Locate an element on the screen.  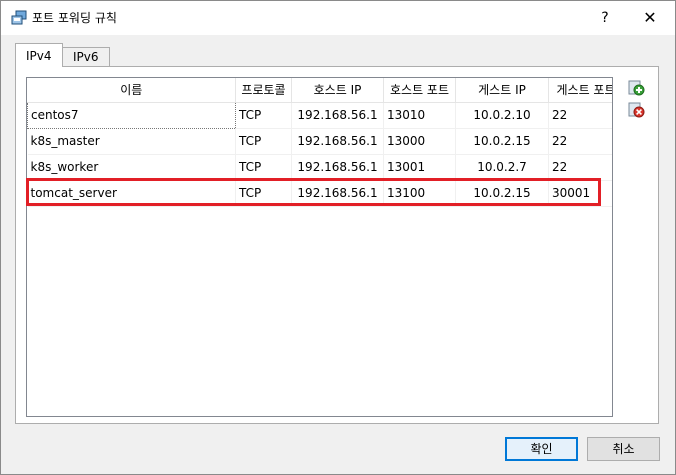
column-header-protocol: 프로토콜 is located at coordinates (263, 90).